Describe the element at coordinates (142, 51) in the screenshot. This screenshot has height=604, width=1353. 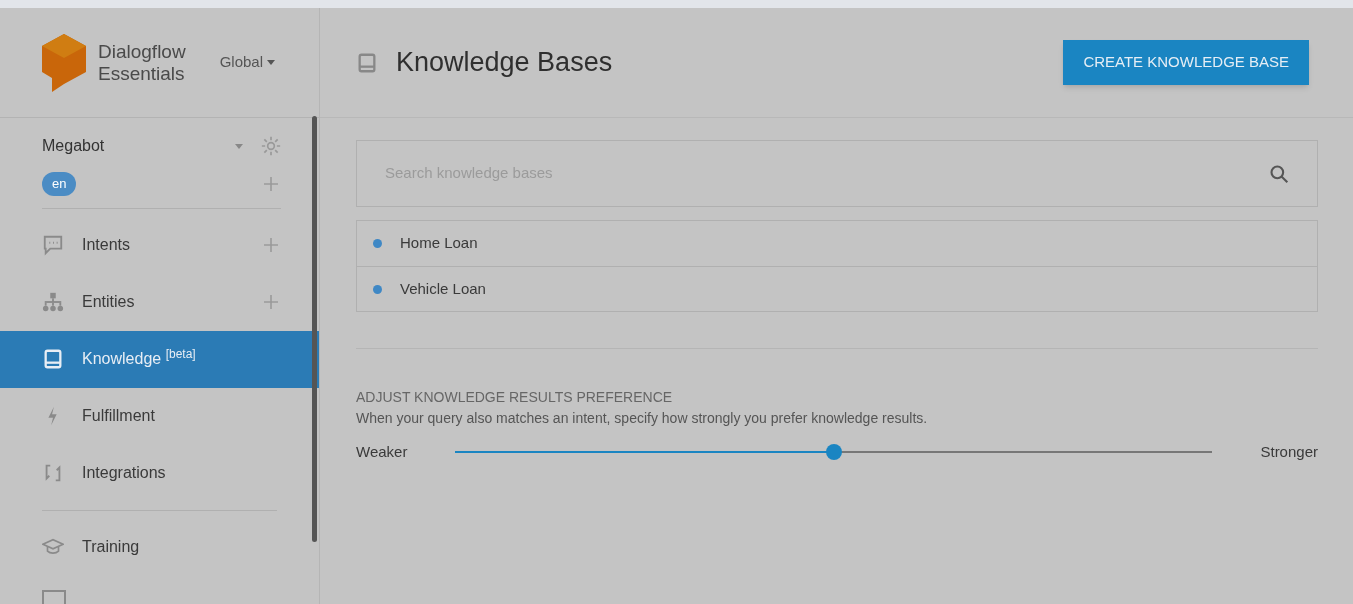
I see `brand-name: Dialogflow` at that location.